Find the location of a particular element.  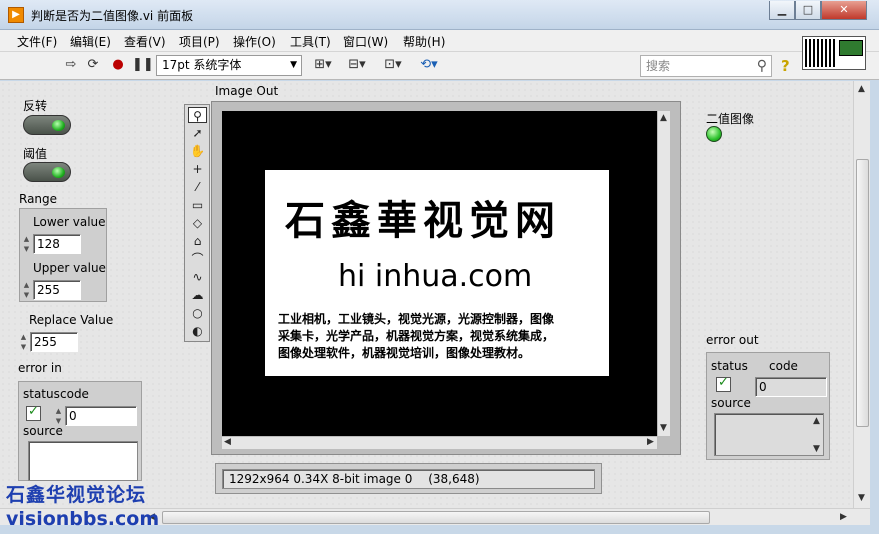

menu-file: 文件(F) is located at coordinates (37, 41).